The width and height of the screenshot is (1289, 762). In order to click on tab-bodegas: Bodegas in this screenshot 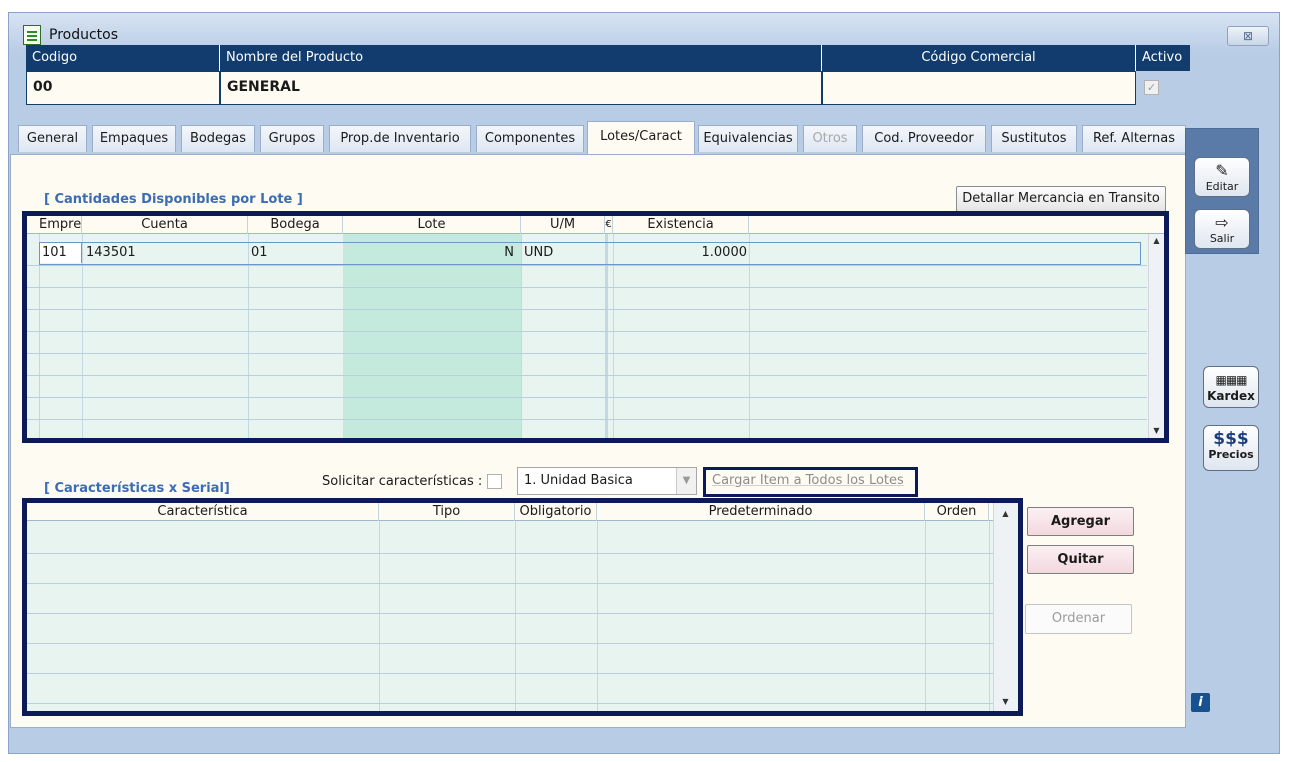, I will do `click(218, 138)`.